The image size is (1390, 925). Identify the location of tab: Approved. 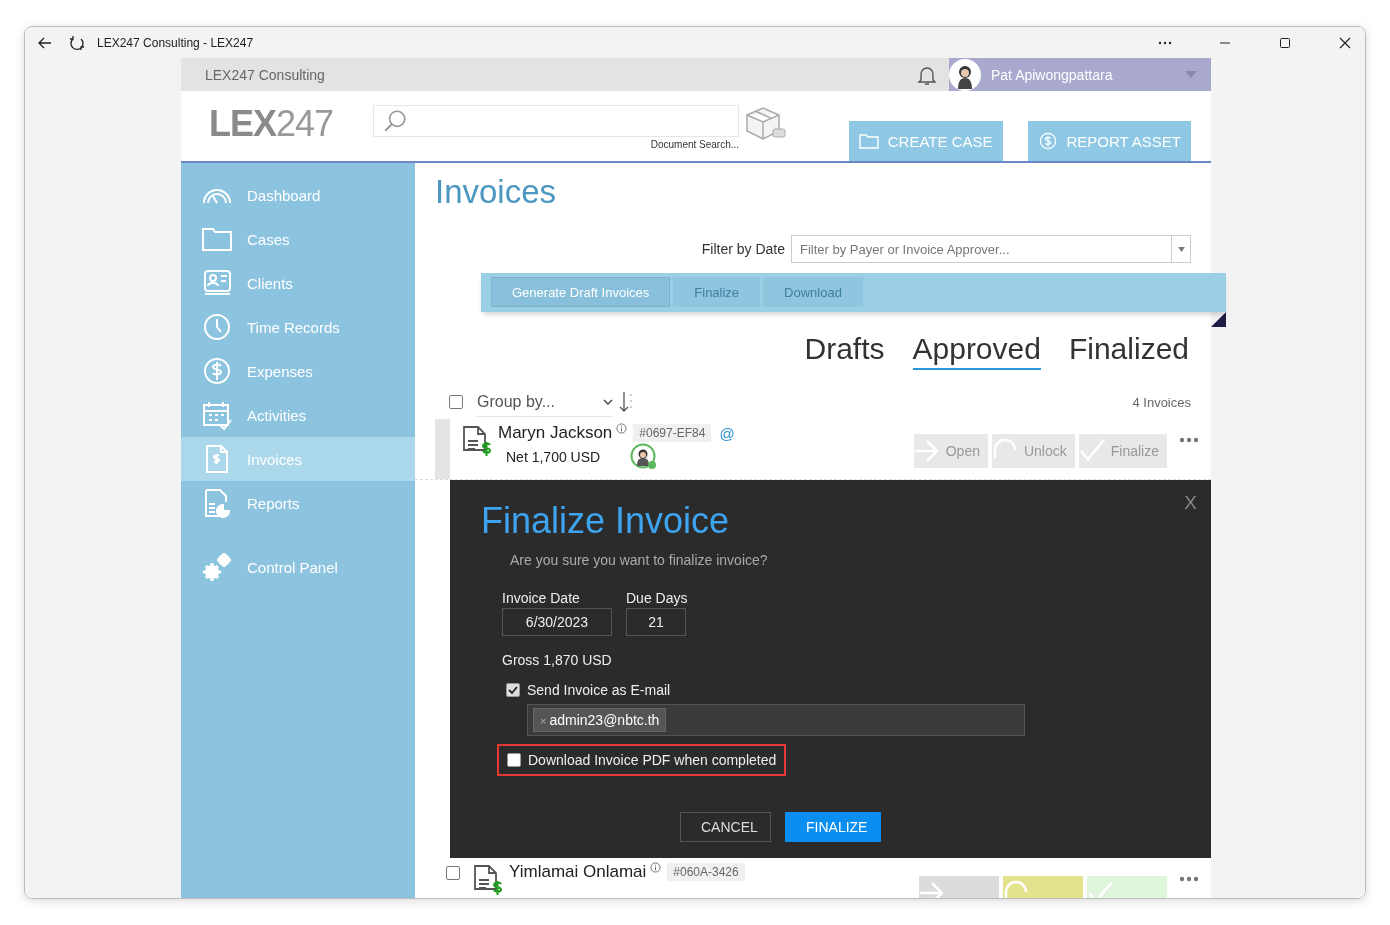
(976, 350).